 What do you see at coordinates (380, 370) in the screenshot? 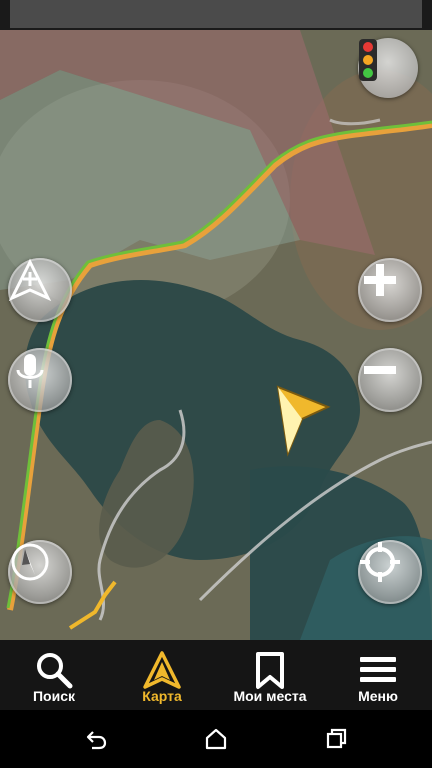
I see `minus-icon` at bounding box center [380, 370].